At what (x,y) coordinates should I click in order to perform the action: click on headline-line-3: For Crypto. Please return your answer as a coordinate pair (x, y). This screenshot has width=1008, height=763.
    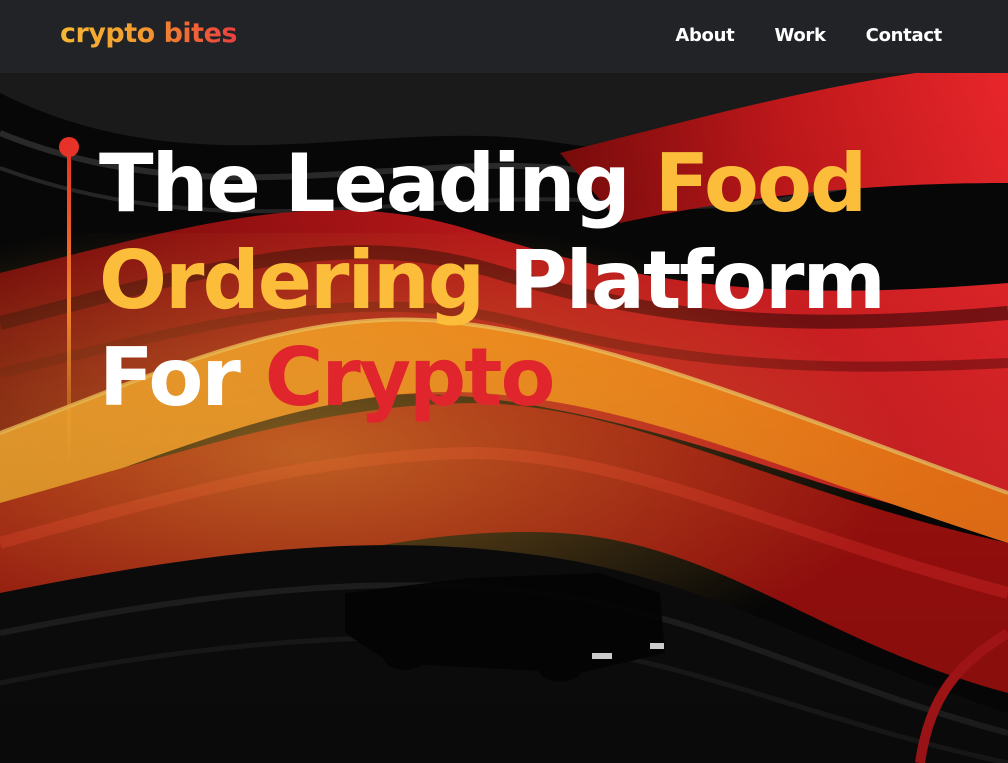
    Looking at the image, I should click on (539, 377).